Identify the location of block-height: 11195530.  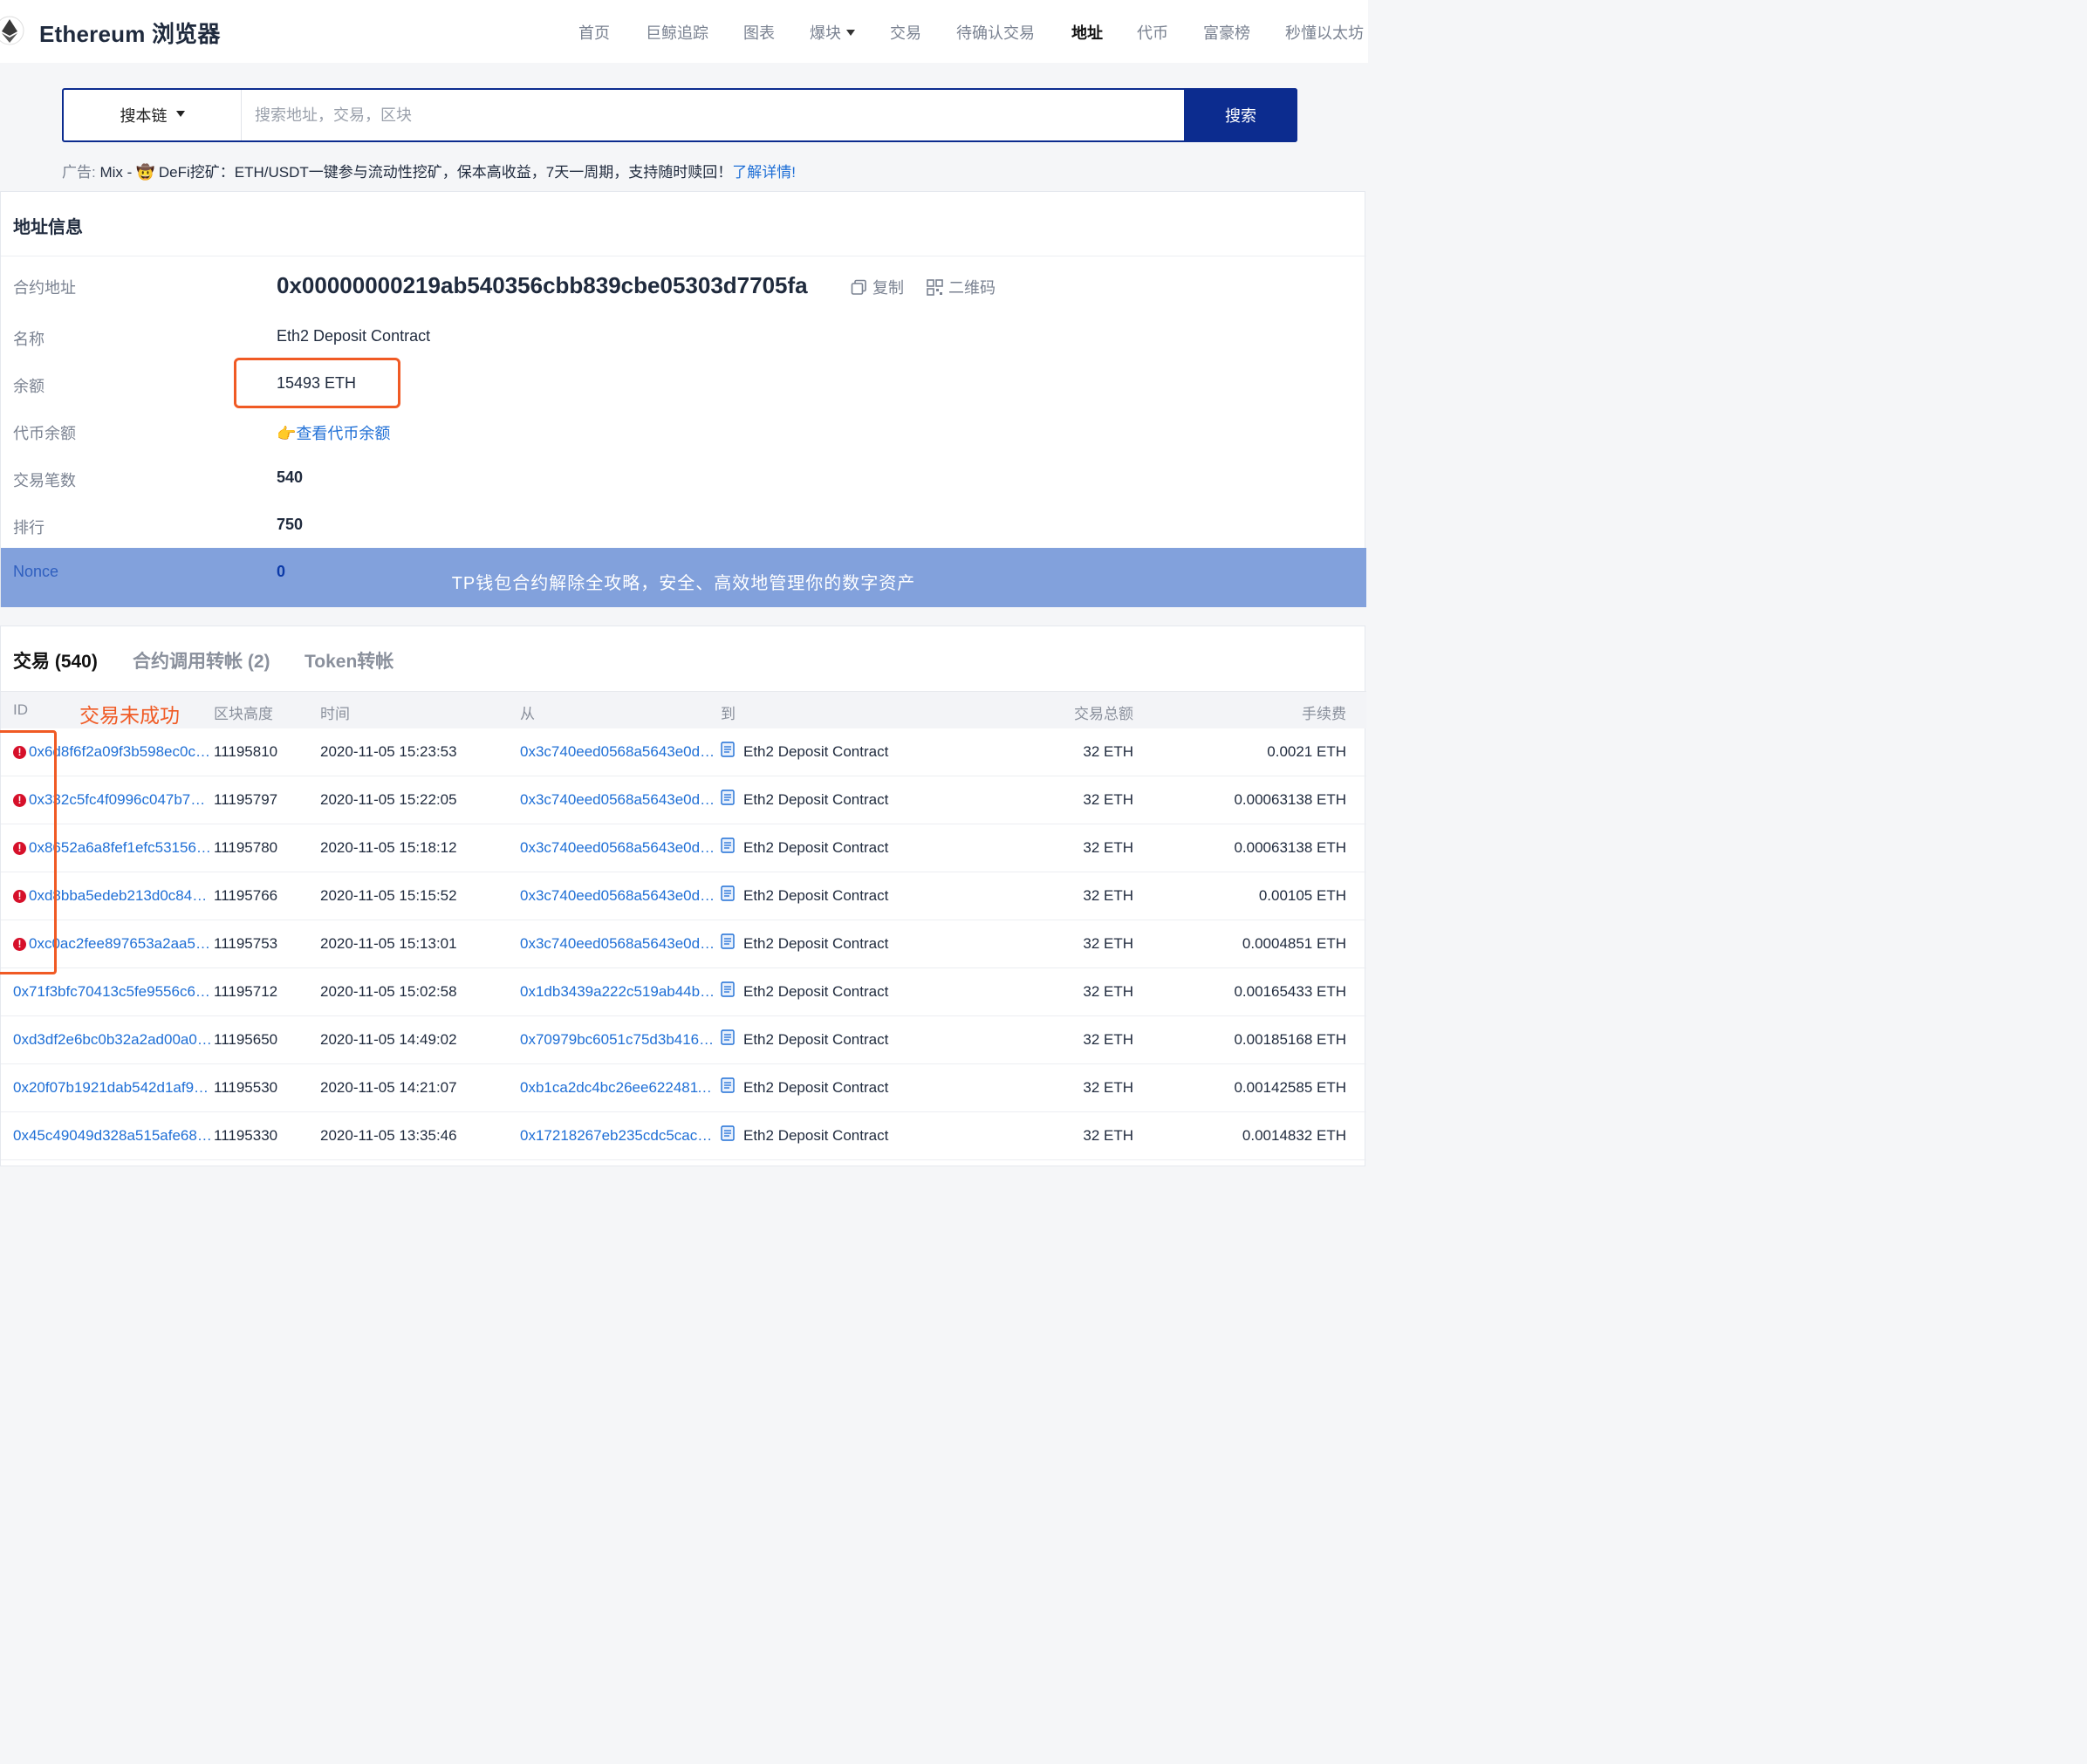
(246, 1088).